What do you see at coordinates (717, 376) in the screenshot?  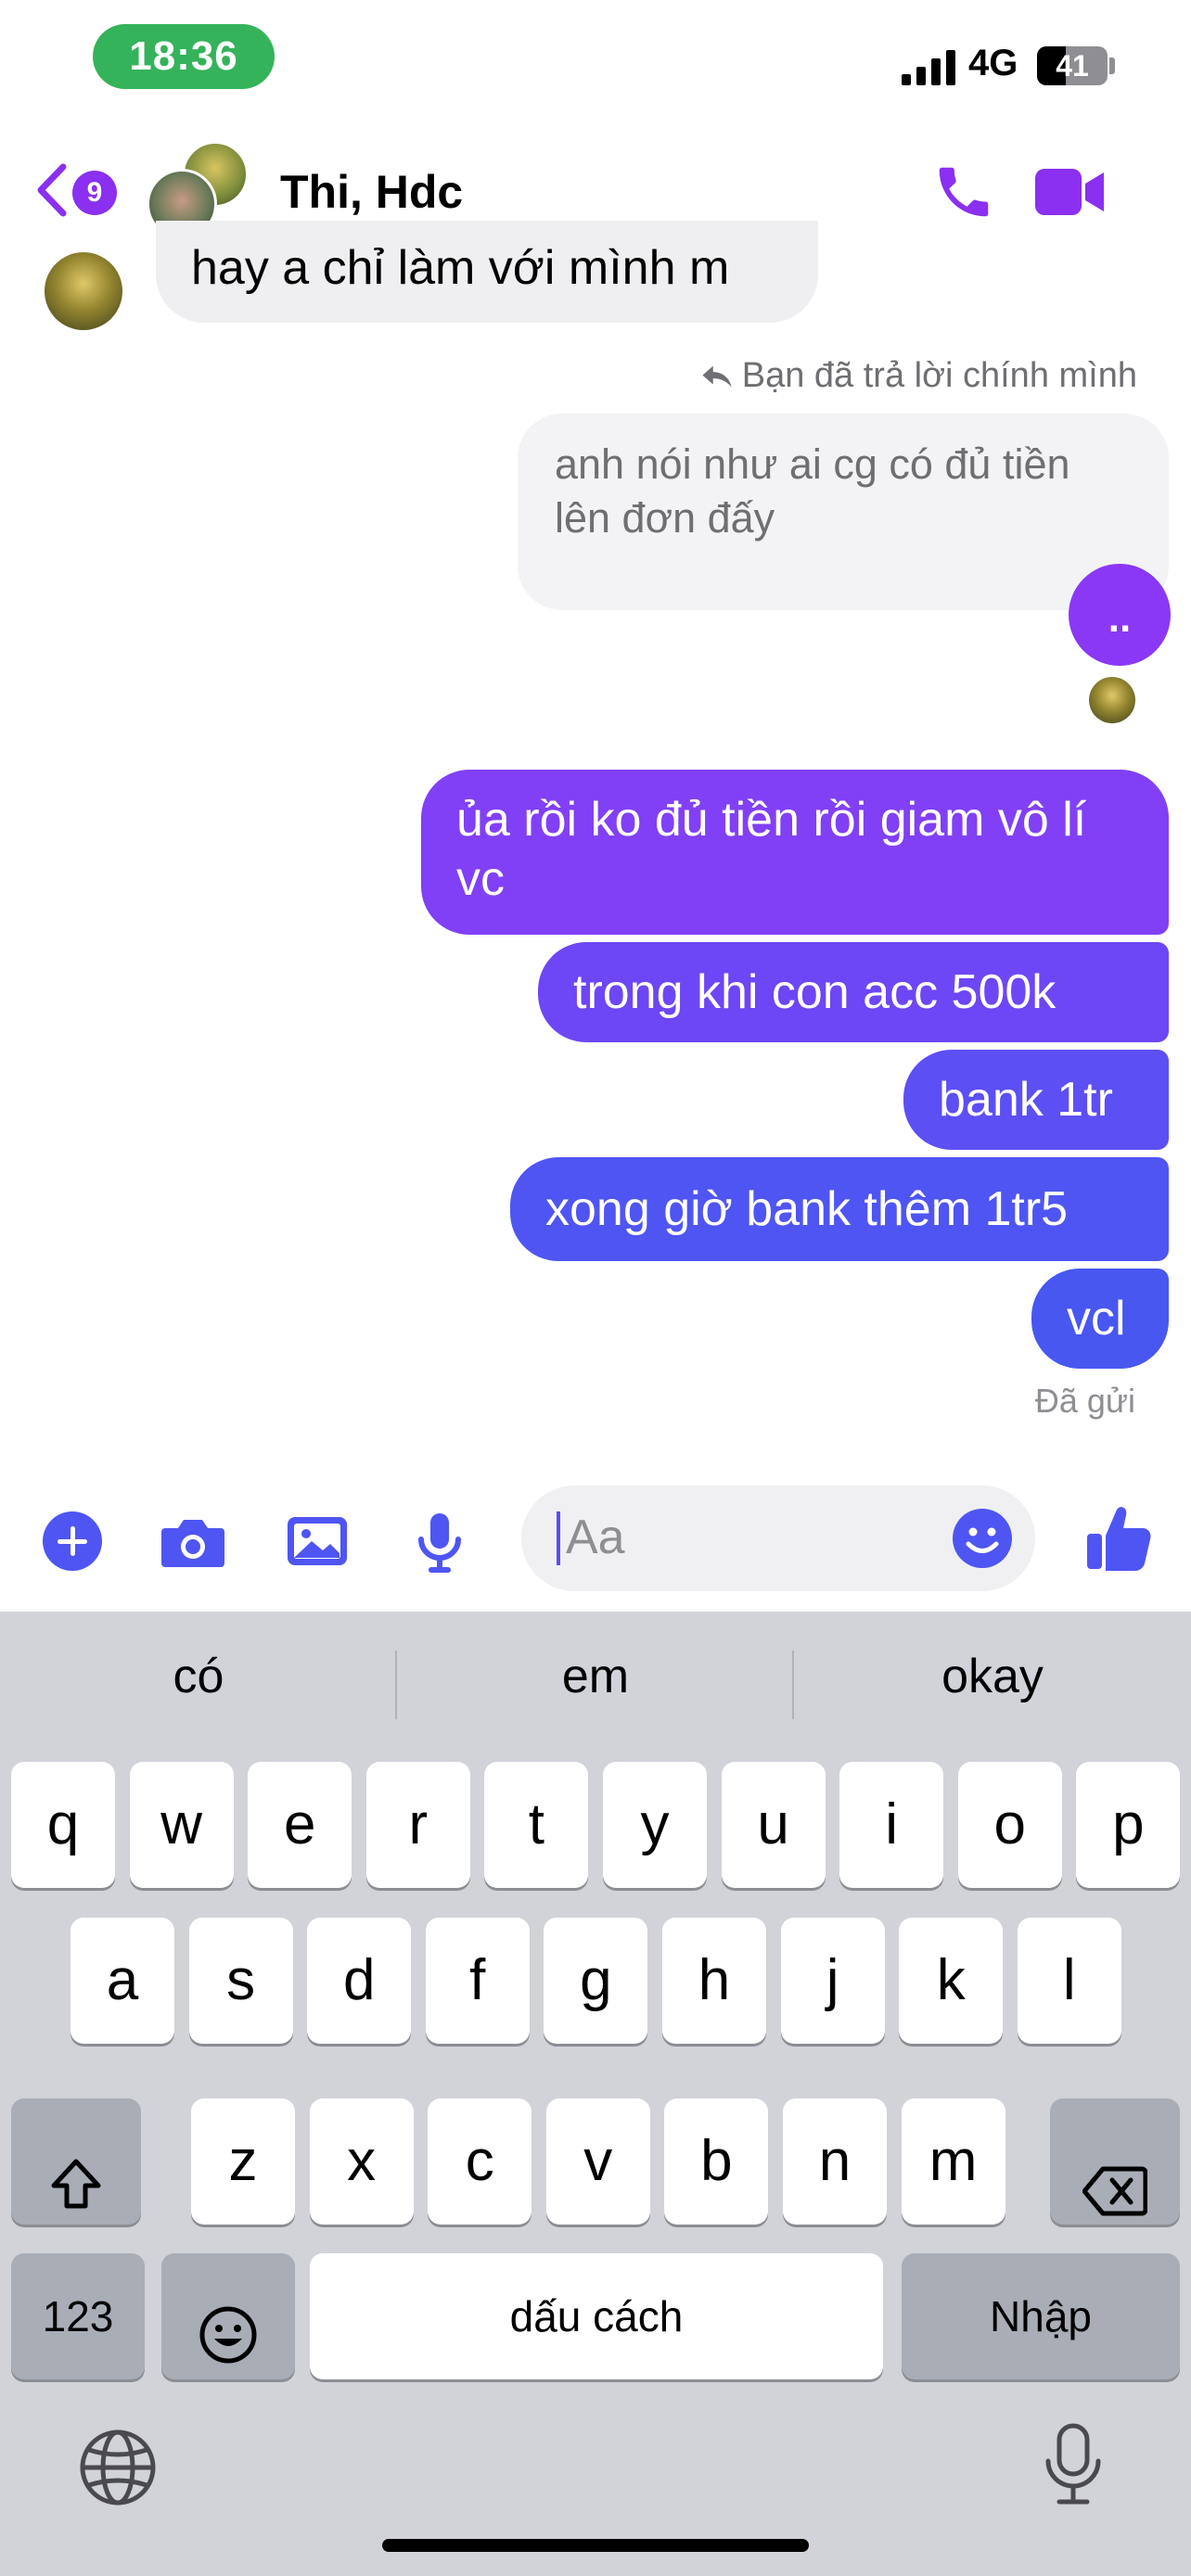 I see `reply-arrow-icon` at bounding box center [717, 376].